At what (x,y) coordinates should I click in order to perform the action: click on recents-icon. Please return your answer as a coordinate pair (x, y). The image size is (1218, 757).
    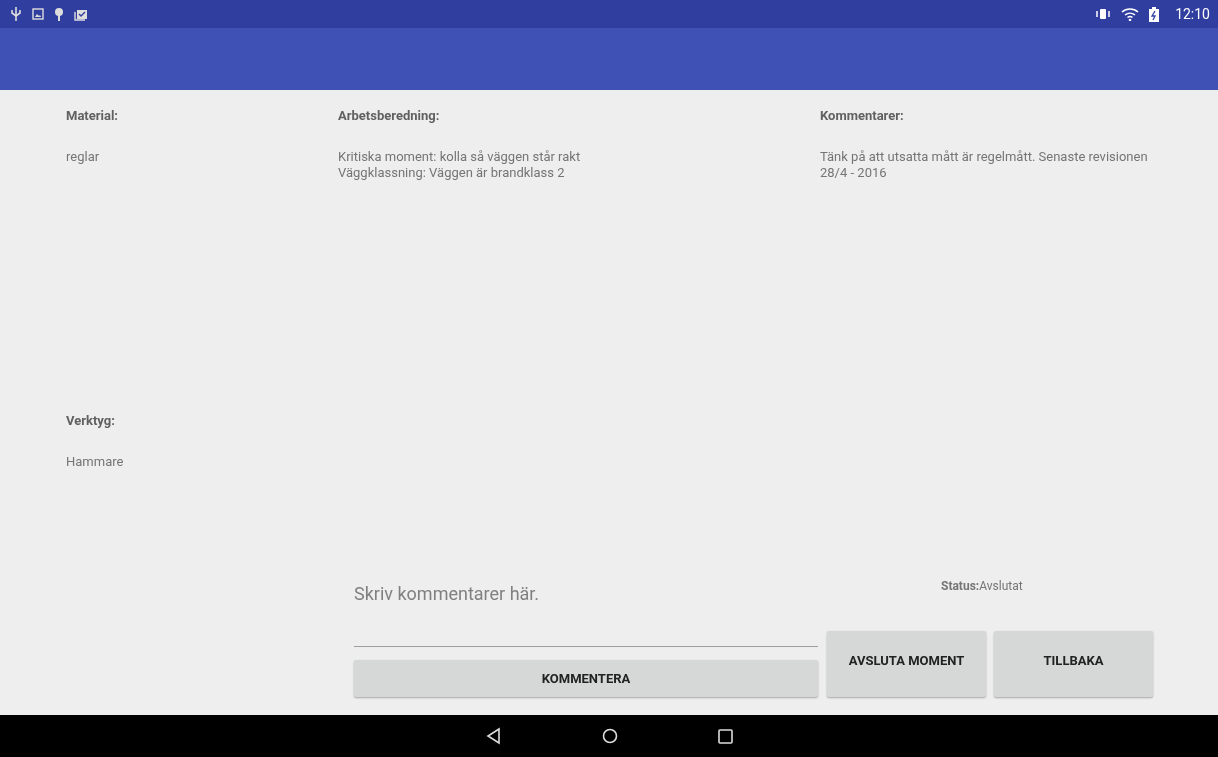
    Looking at the image, I should click on (725, 736).